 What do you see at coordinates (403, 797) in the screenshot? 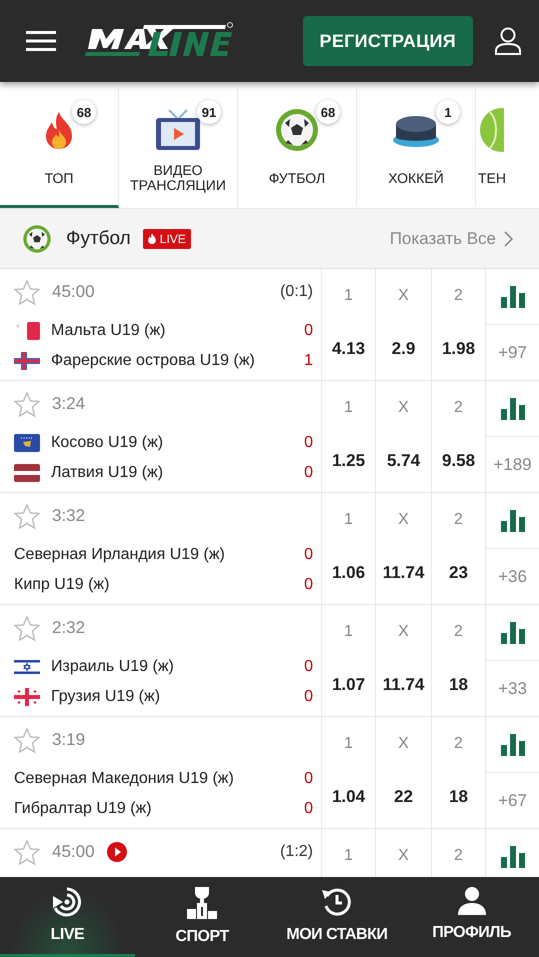
I see `odds-value: 22` at bounding box center [403, 797].